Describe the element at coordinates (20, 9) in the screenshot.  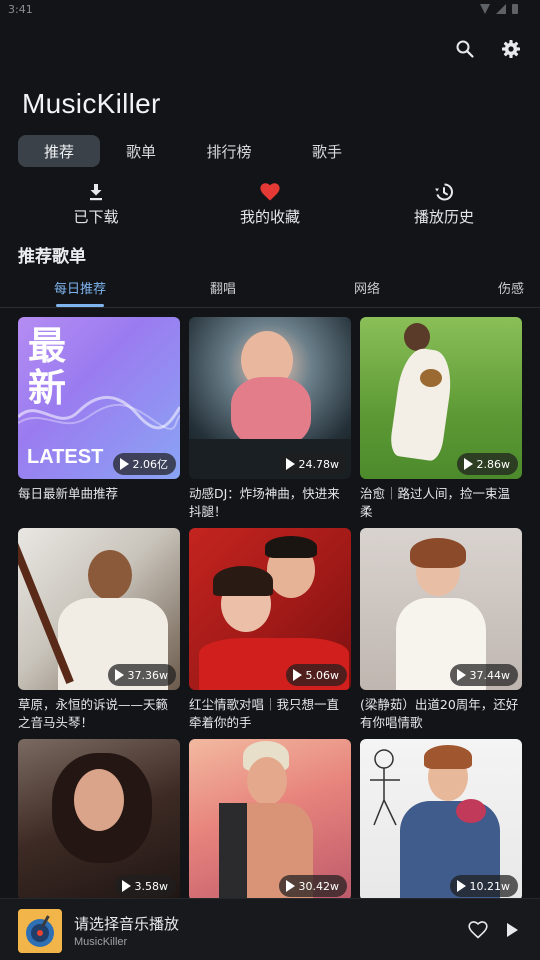
I see `status-time: 3:41` at that location.